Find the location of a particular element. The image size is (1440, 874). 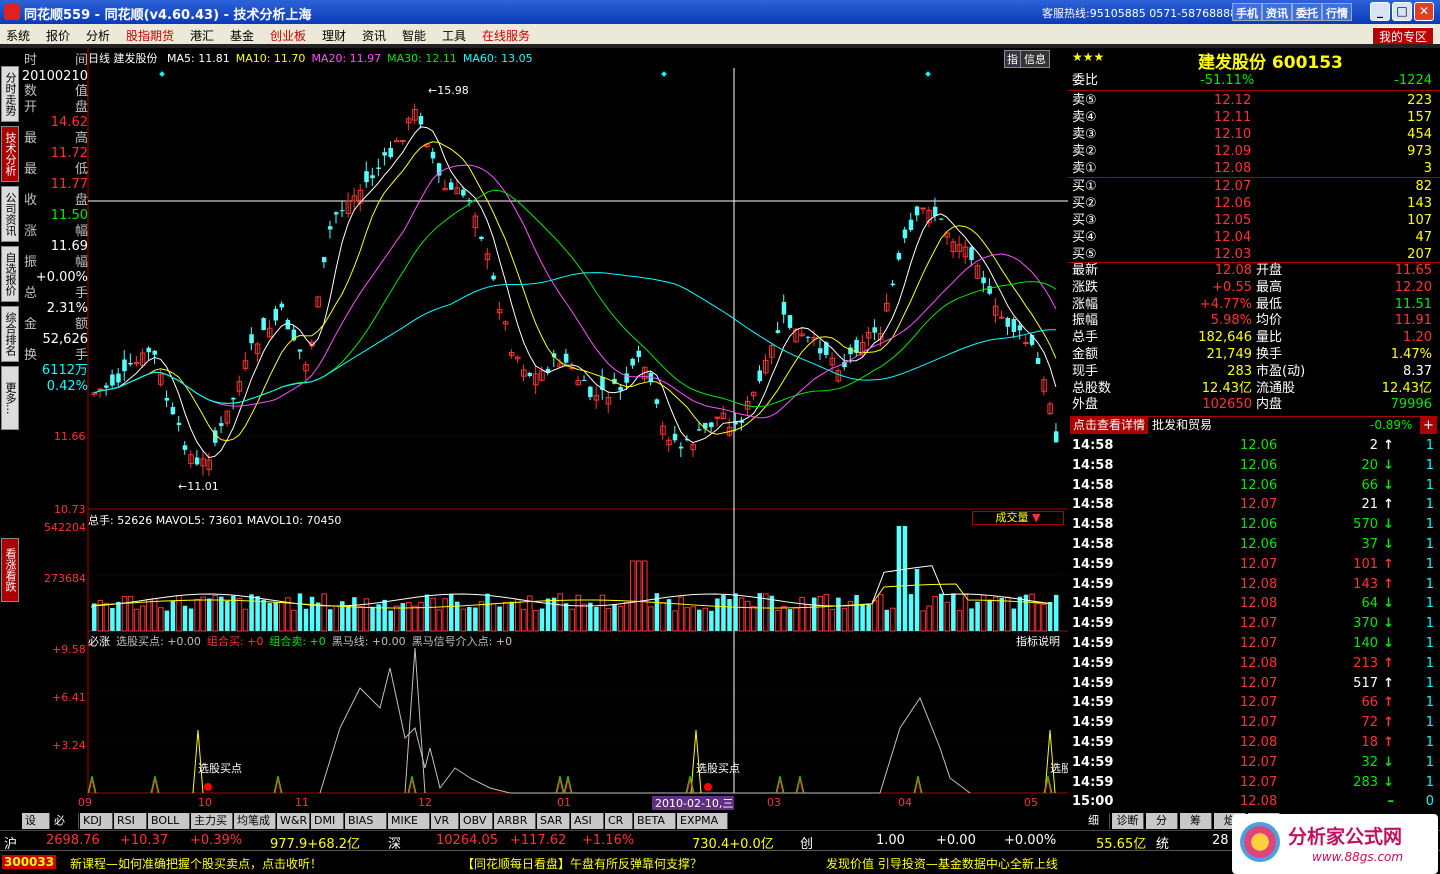

tab-watchlist: 自选报价 is located at coordinates (10, 274).